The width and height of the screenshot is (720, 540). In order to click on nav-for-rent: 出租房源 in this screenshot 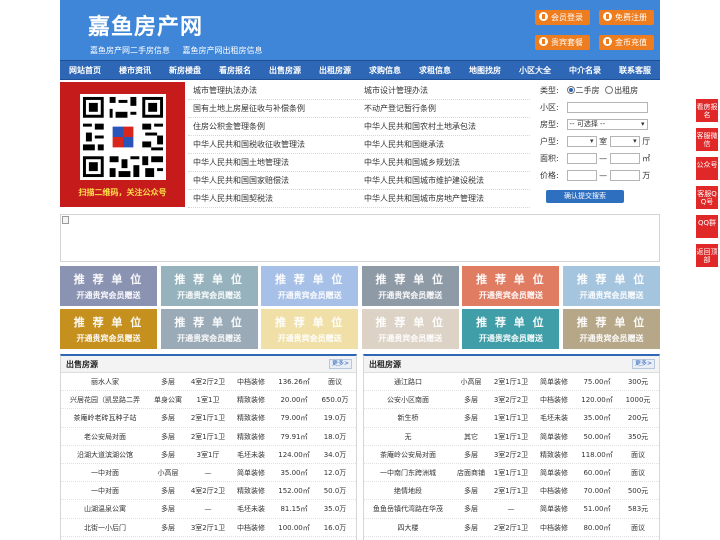, I will do `click(335, 70)`.